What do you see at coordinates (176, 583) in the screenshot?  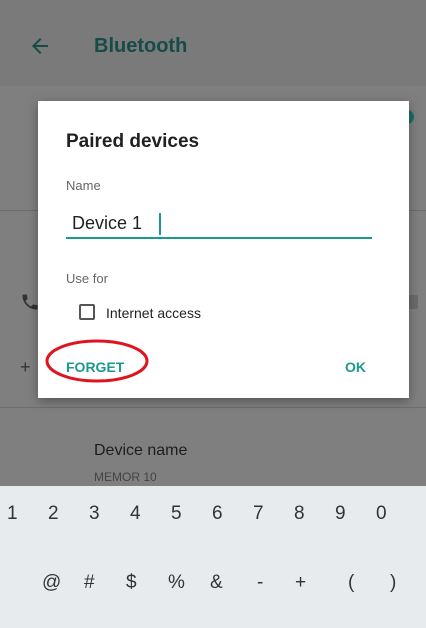 I see `key-percent: %` at bounding box center [176, 583].